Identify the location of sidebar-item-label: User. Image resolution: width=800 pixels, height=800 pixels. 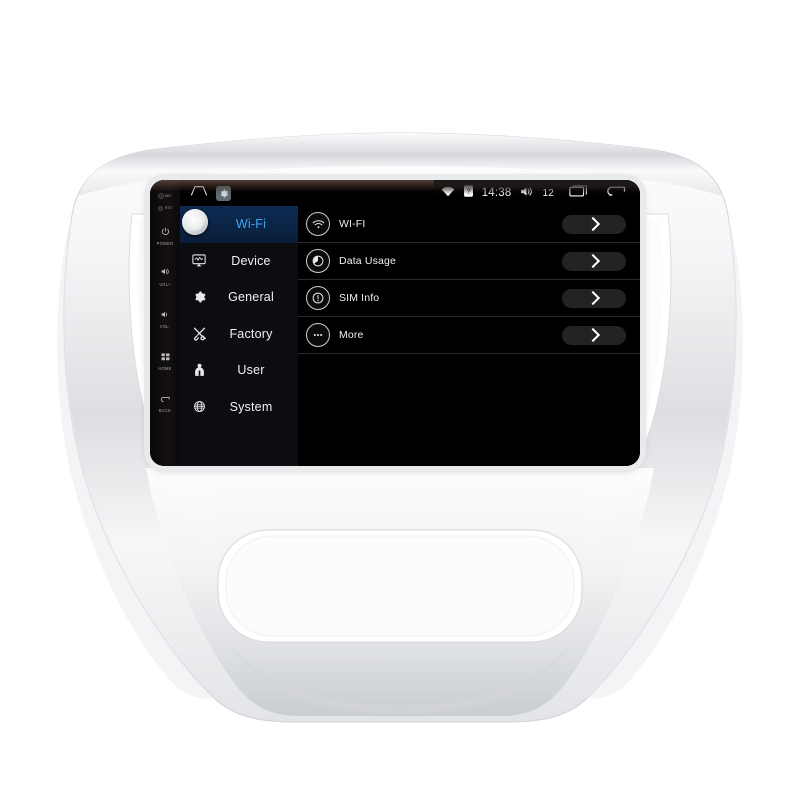
(251, 370).